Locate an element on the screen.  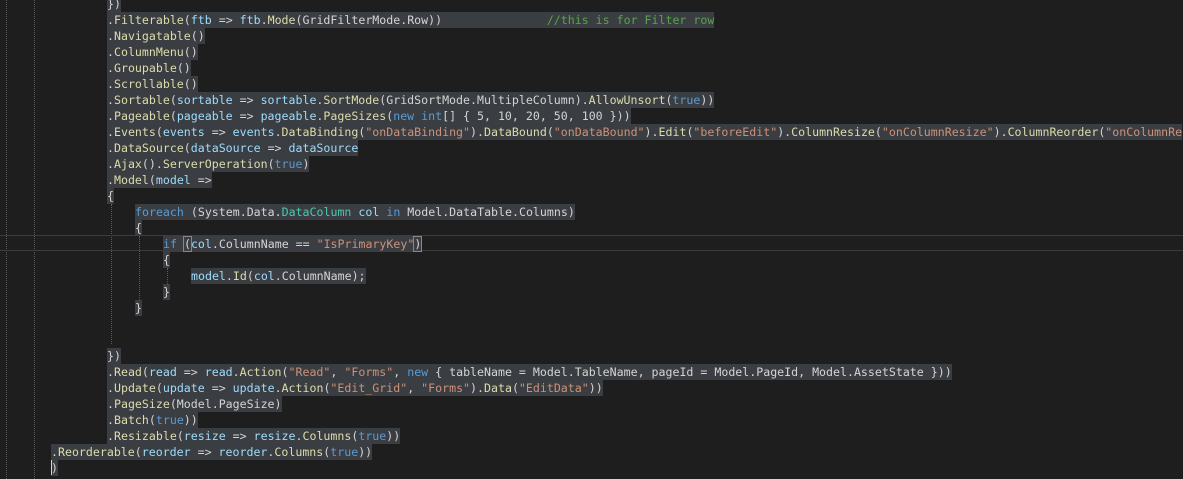
code-token: "onColumnResize" is located at coordinates (937, 132).